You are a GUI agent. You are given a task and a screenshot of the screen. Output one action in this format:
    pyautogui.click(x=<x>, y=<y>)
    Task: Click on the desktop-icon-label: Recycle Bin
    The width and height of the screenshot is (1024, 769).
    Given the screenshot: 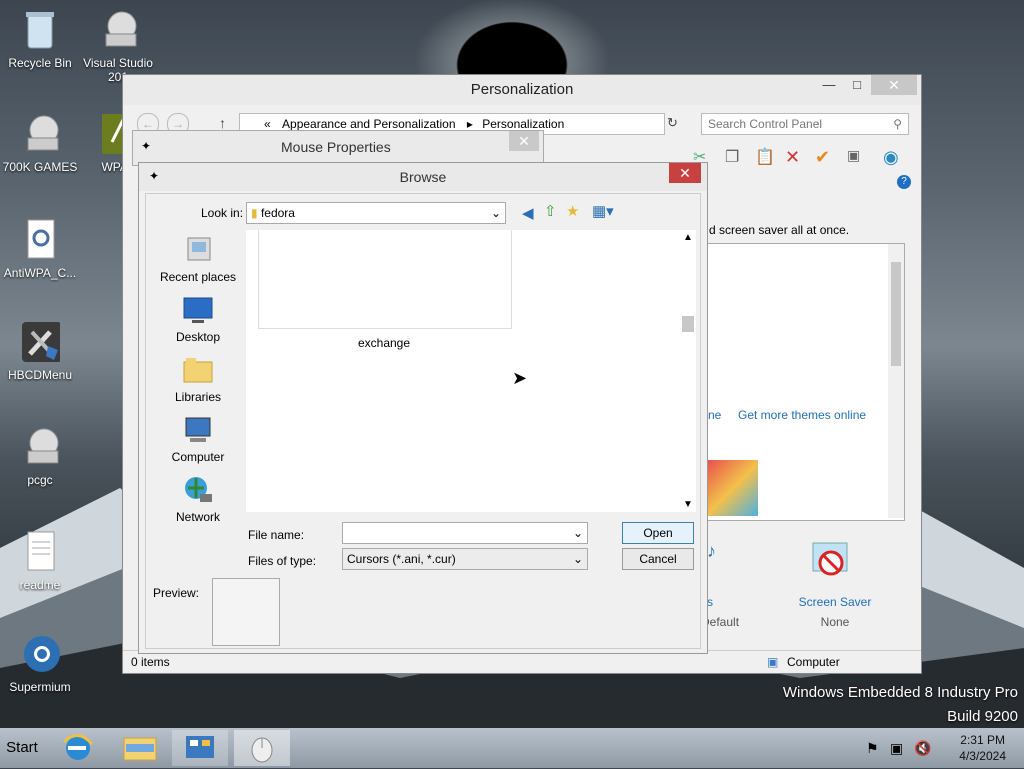 What is the action you would take?
    pyautogui.click(x=40, y=63)
    